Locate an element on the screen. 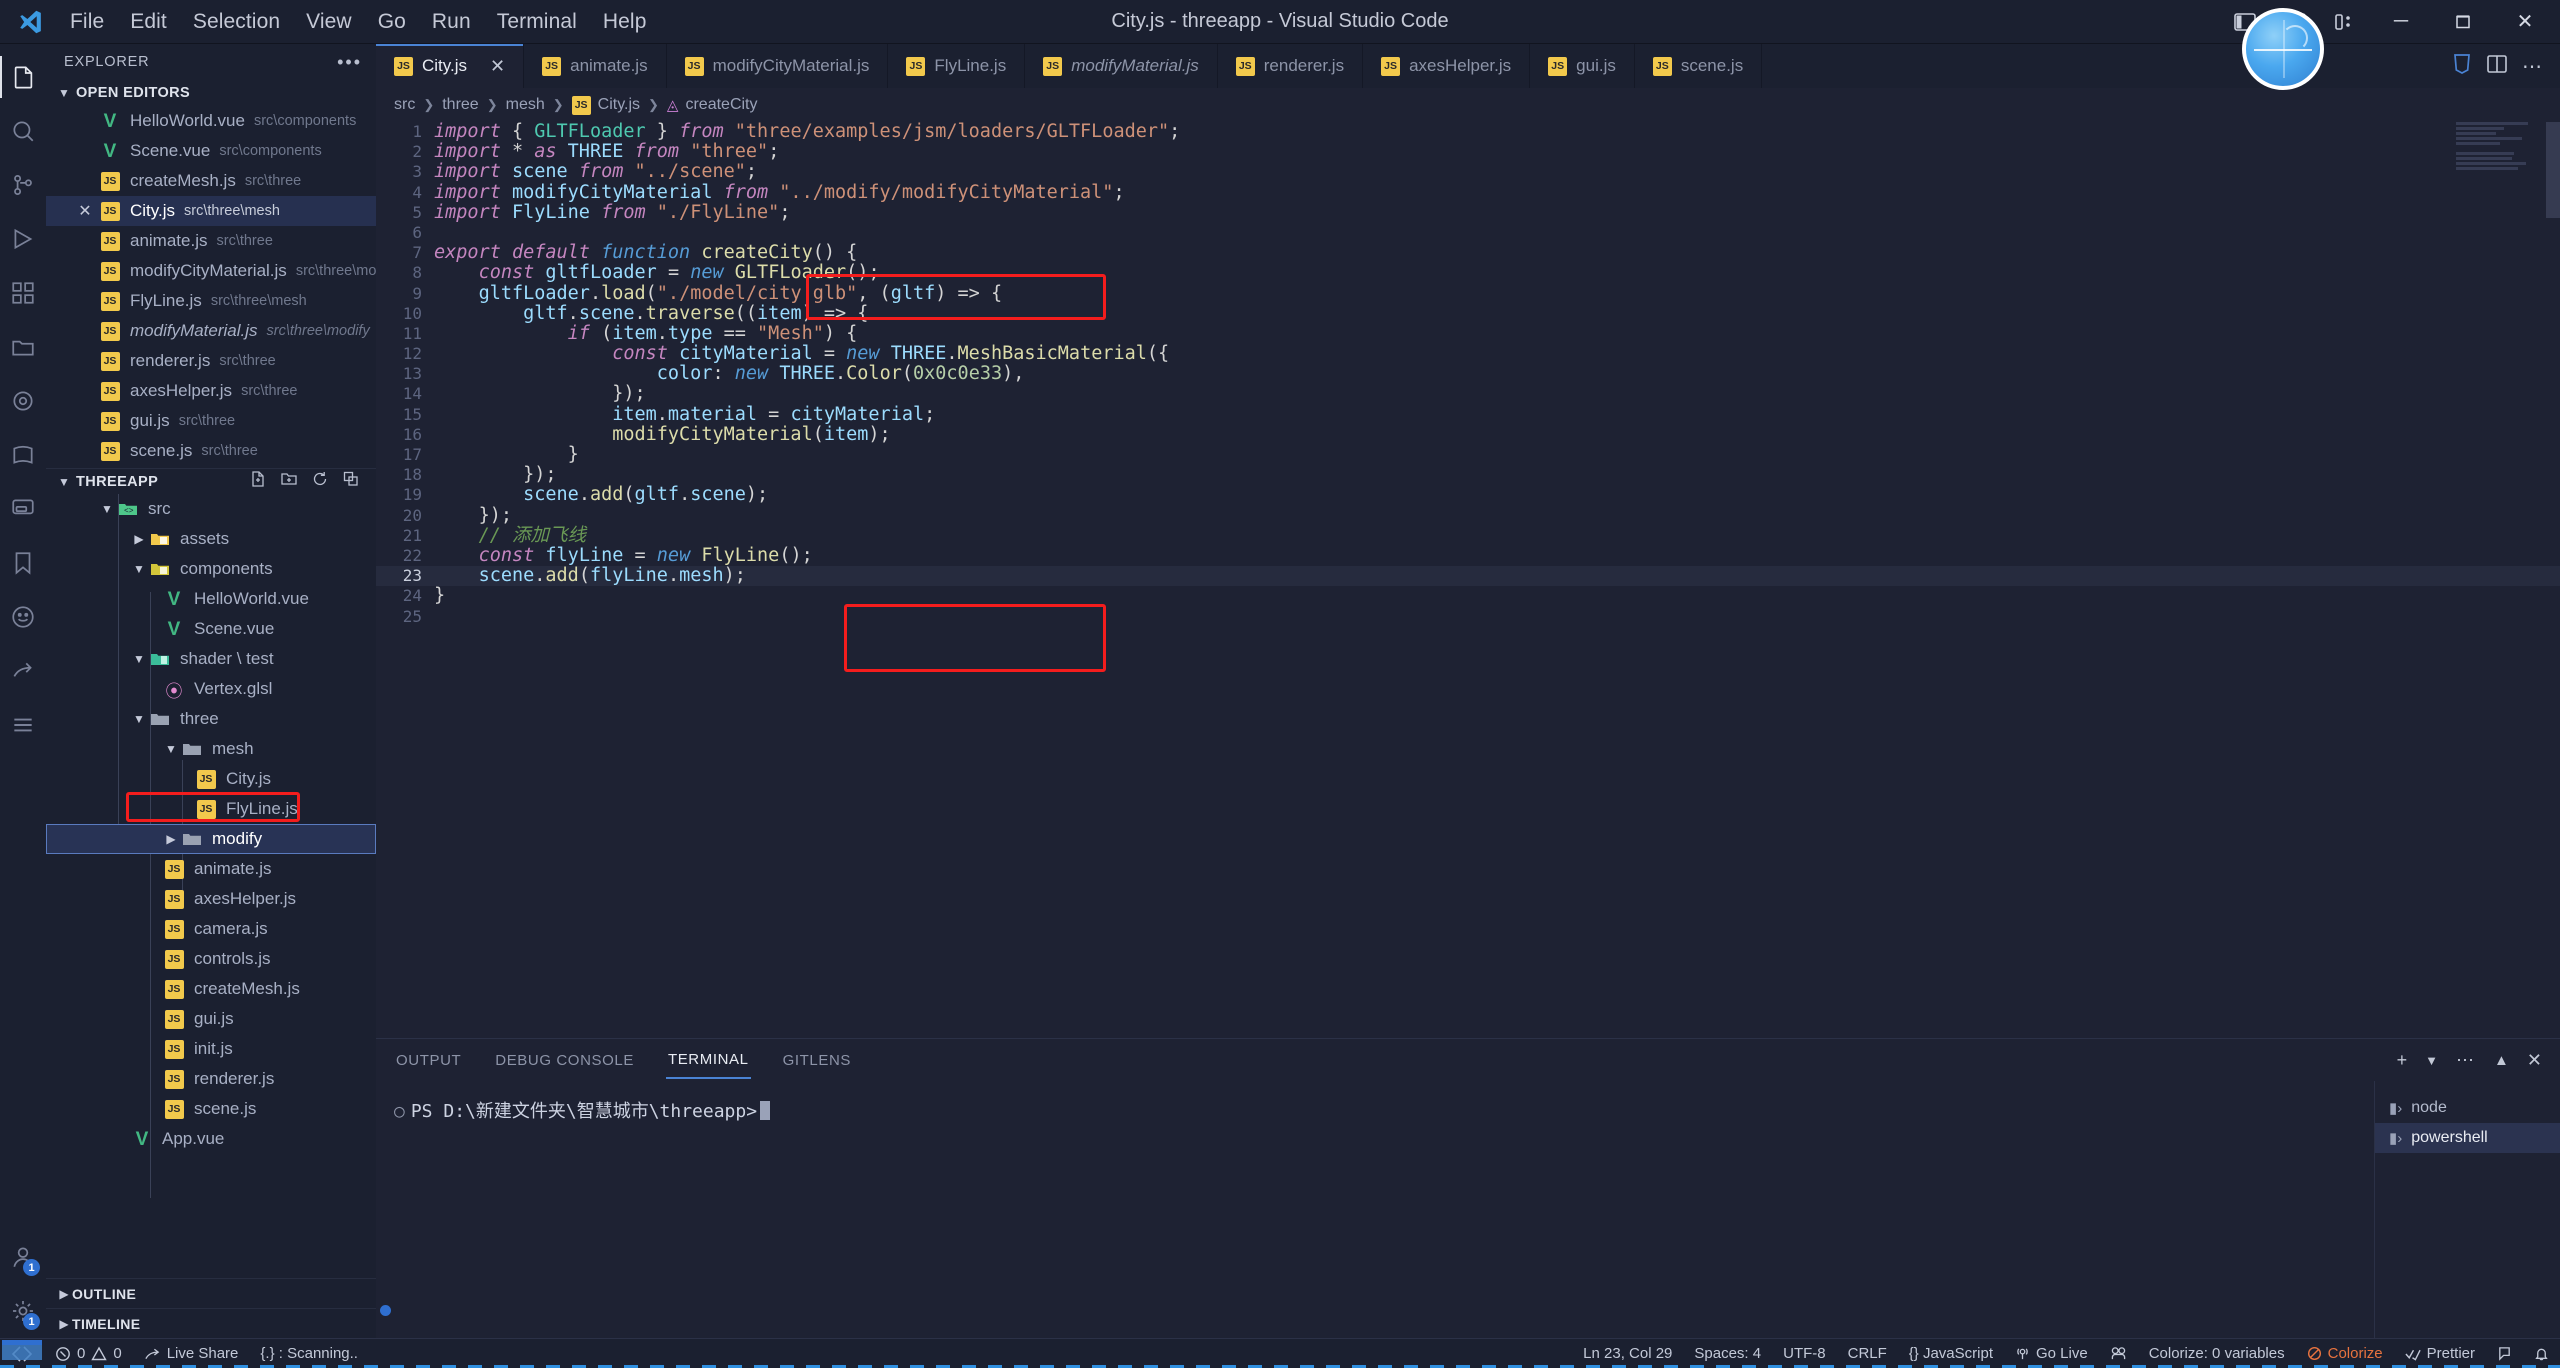 This screenshot has height=1368, width=2560. tree-item-helloworld-vue: V HelloWorld.vue is located at coordinates (211, 599).